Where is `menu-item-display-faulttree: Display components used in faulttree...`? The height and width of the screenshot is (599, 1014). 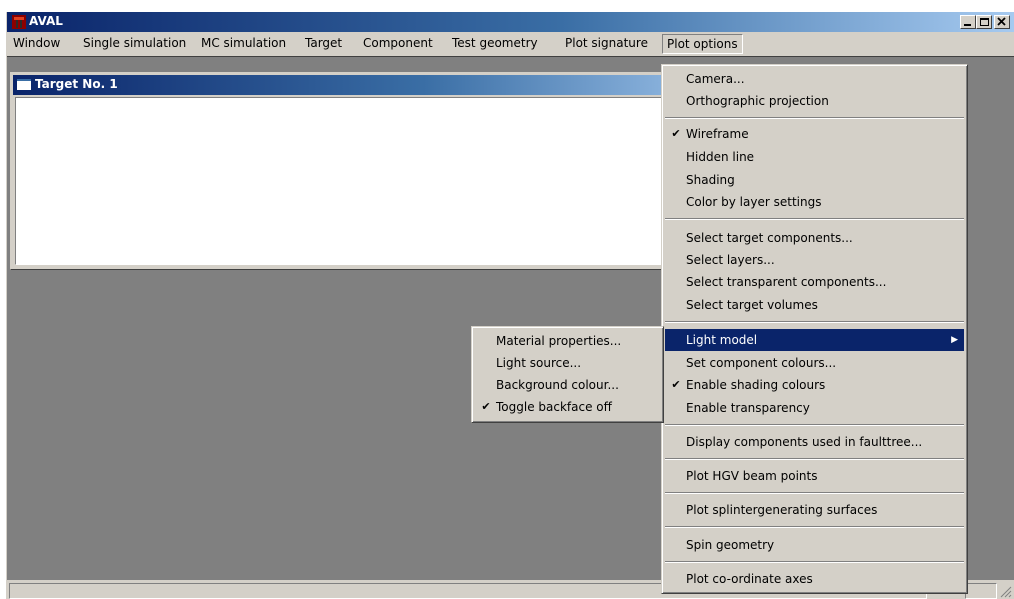 menu-item-display-faulttree: Display components used in faulttree... is located at coordinates (814, 442).